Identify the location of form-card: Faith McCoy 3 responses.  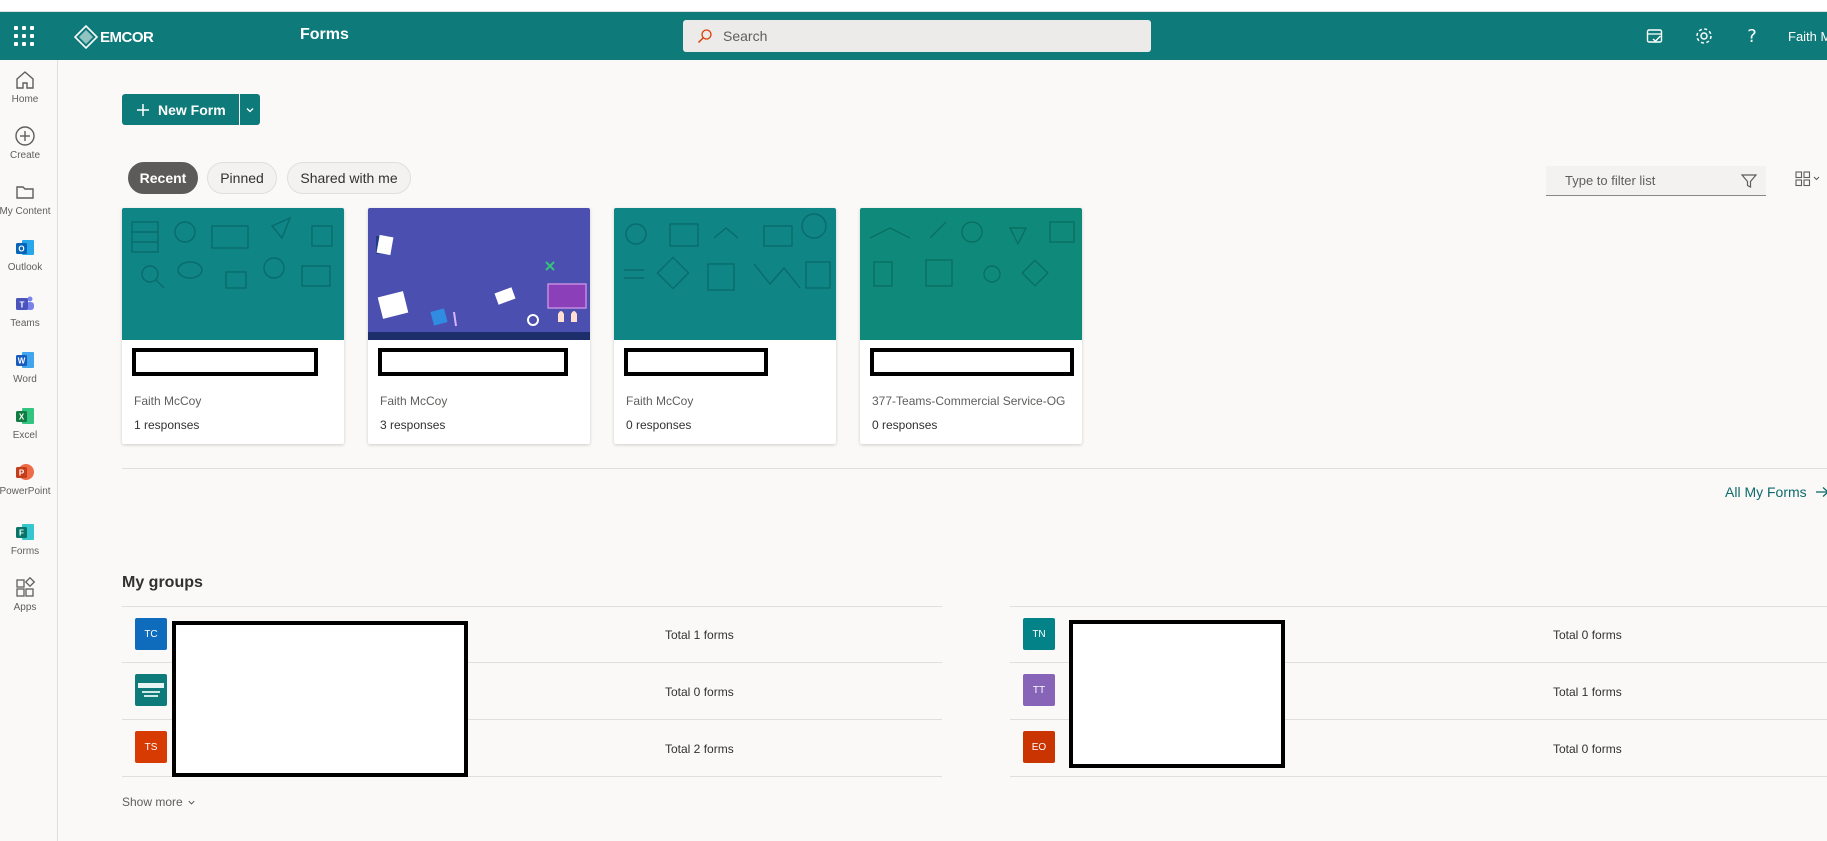
(479, 326).